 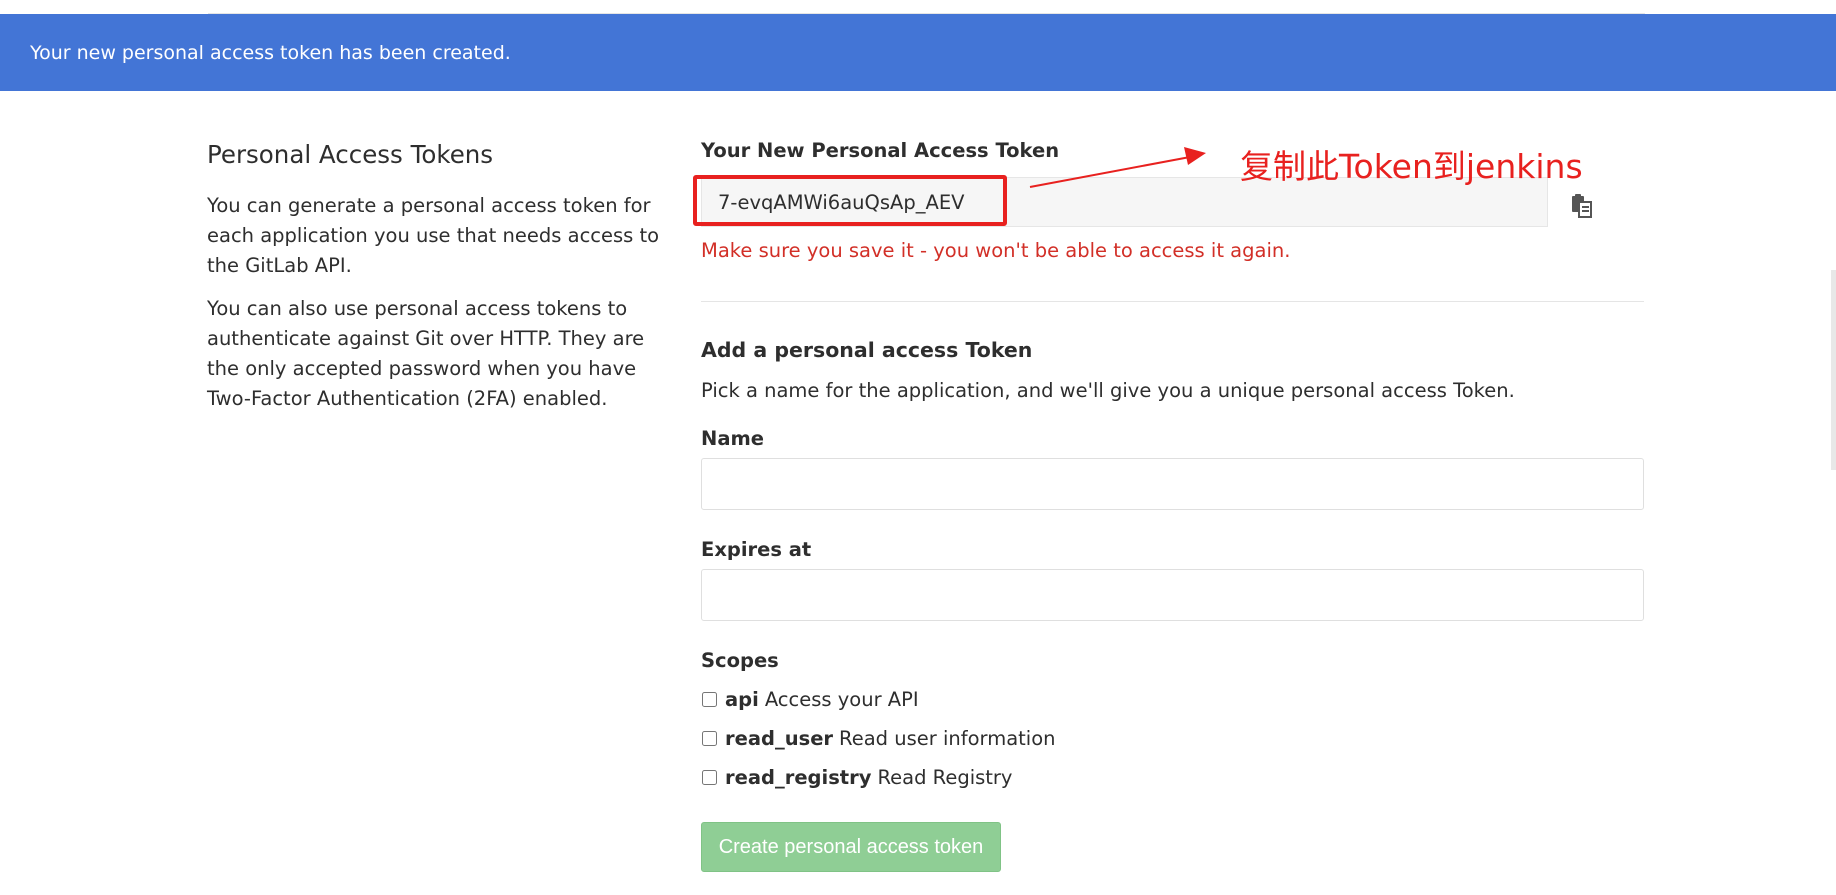 I want to click on scope-read-registry: read_registry Read Registry, so click(x=856, y=777).